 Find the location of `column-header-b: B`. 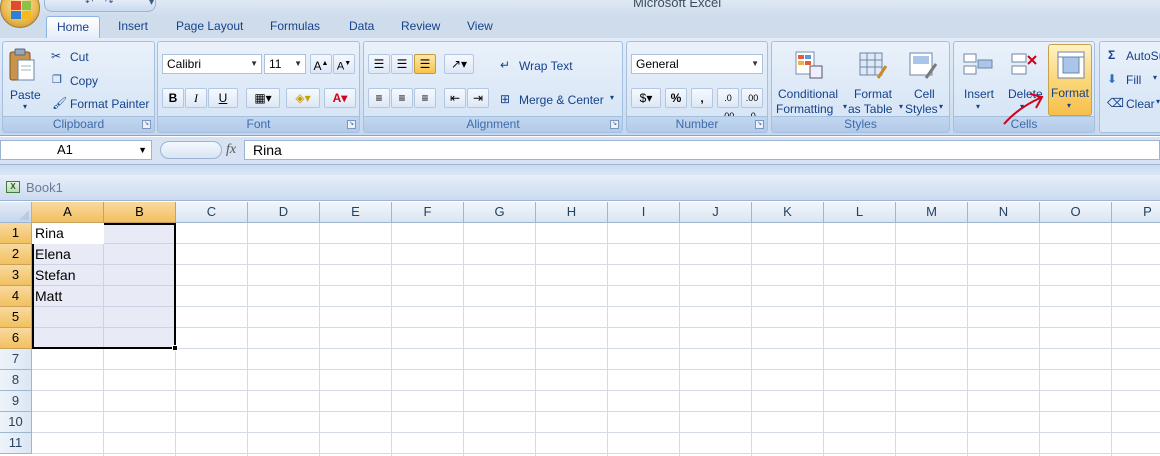

column-header-b: B is located at coordinates (140, 212).